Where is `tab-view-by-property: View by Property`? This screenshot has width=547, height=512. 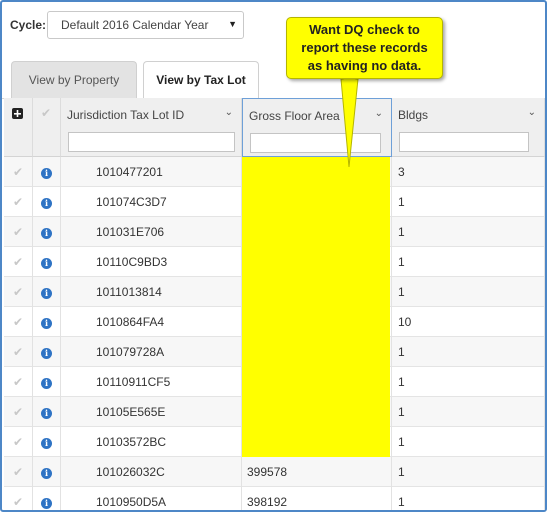
tab-view-by-property: View by Property is located at coordinates (74, 80).